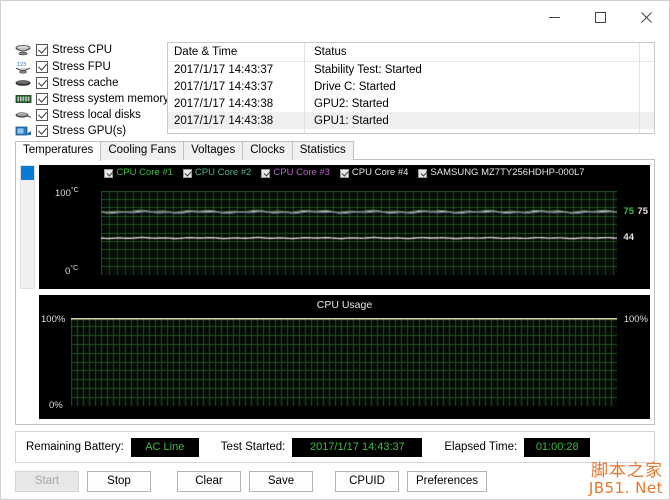  Describe the element at coordinates (164, 447) in the screenshot. I see `remaining-battery-value: AC Line` at that location.